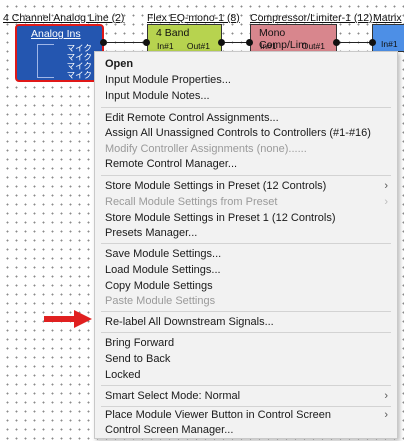 This screenshot has width=404, height=441. Describe the element at coordinates (165, 46) in the screenshot. I see `eq-input-label: In#1` at that location.